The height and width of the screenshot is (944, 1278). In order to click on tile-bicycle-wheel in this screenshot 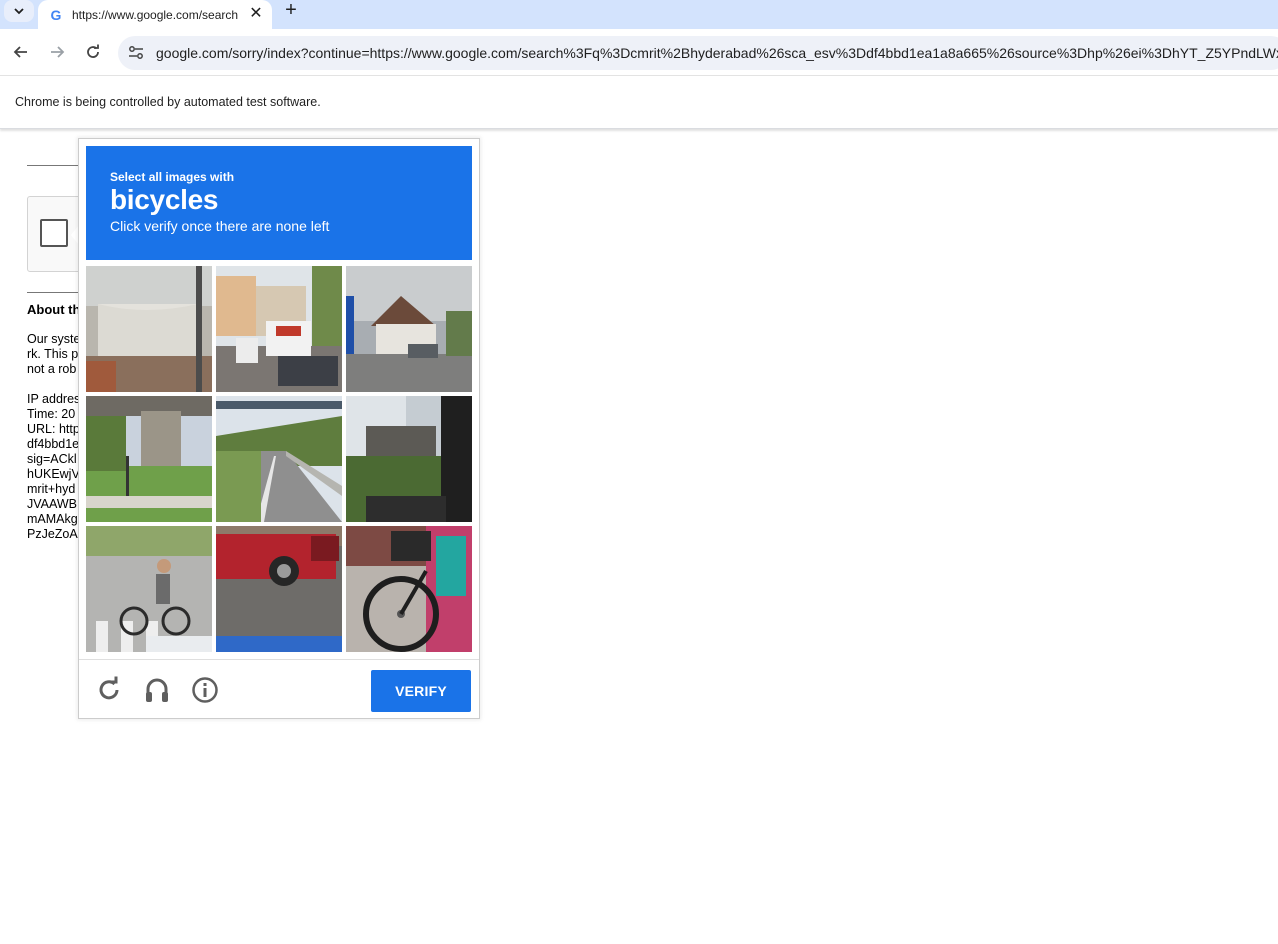, I will do `click(409, 589)`.